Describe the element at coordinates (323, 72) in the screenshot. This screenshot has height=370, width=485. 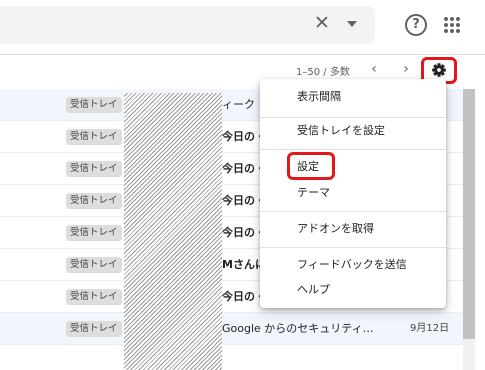
I see `pagination-text: 1–50 / 多数` at that location.